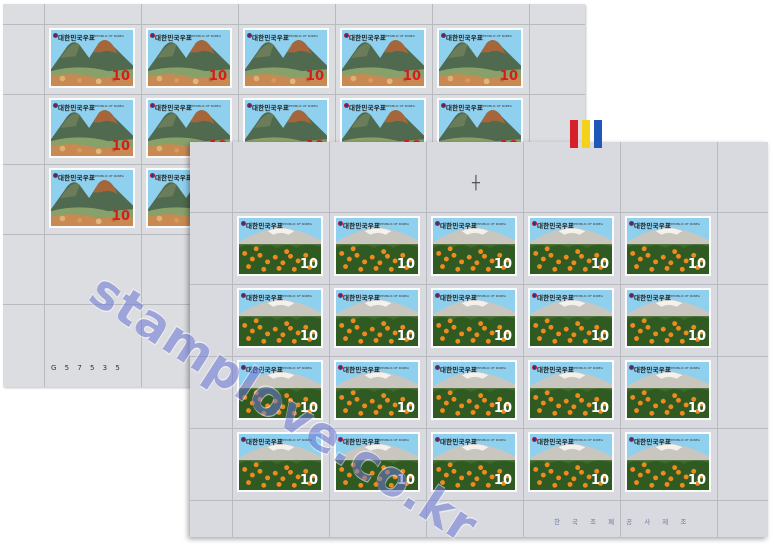 This screenshot has width=774, height=555. Describe the element at coordinates (623, 522) in the screenshot. I see `printer-imprint: 한 국 조 폐 공 사 제 조` at that location.